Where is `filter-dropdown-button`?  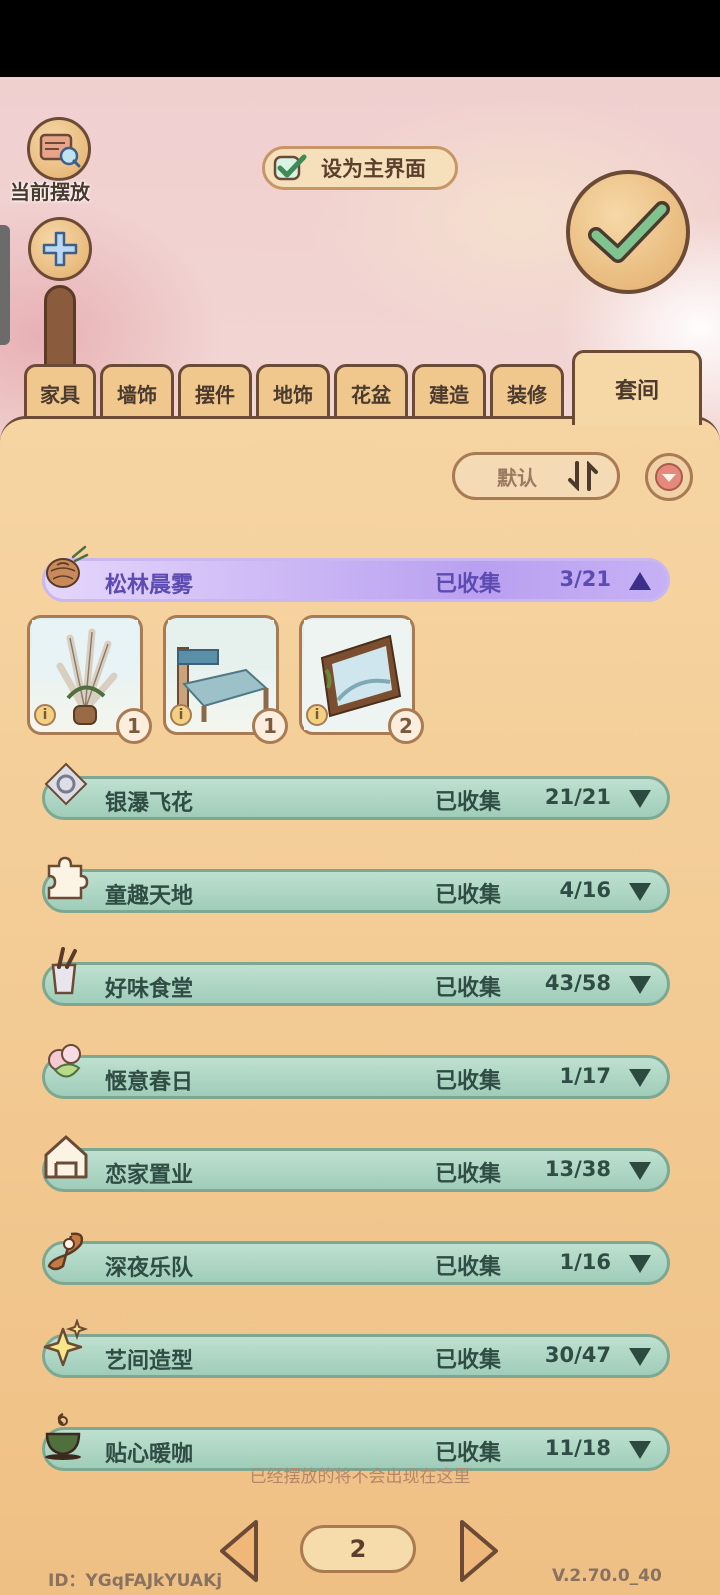 filter-dropdown-button is located at coordinates (669, 477).